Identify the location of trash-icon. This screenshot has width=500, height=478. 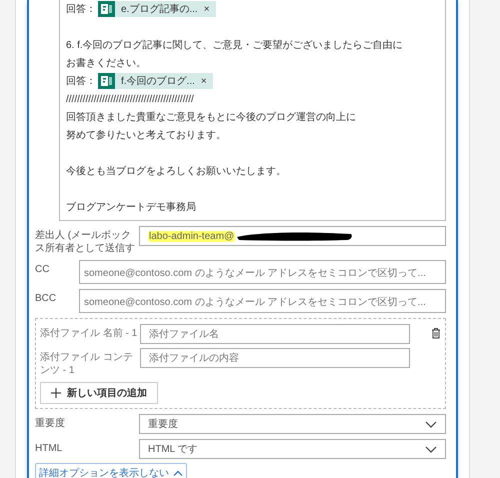
(436, 333).